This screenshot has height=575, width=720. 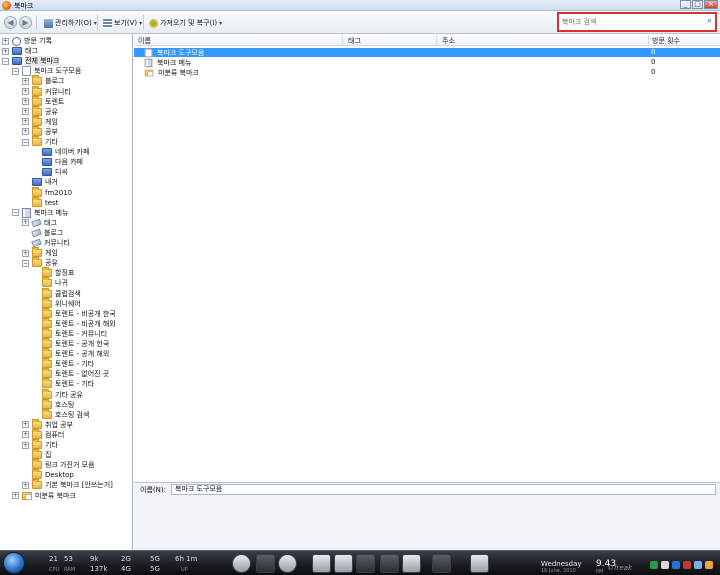 I want to click on usb-dock-icon, so click(x=479, y=563).